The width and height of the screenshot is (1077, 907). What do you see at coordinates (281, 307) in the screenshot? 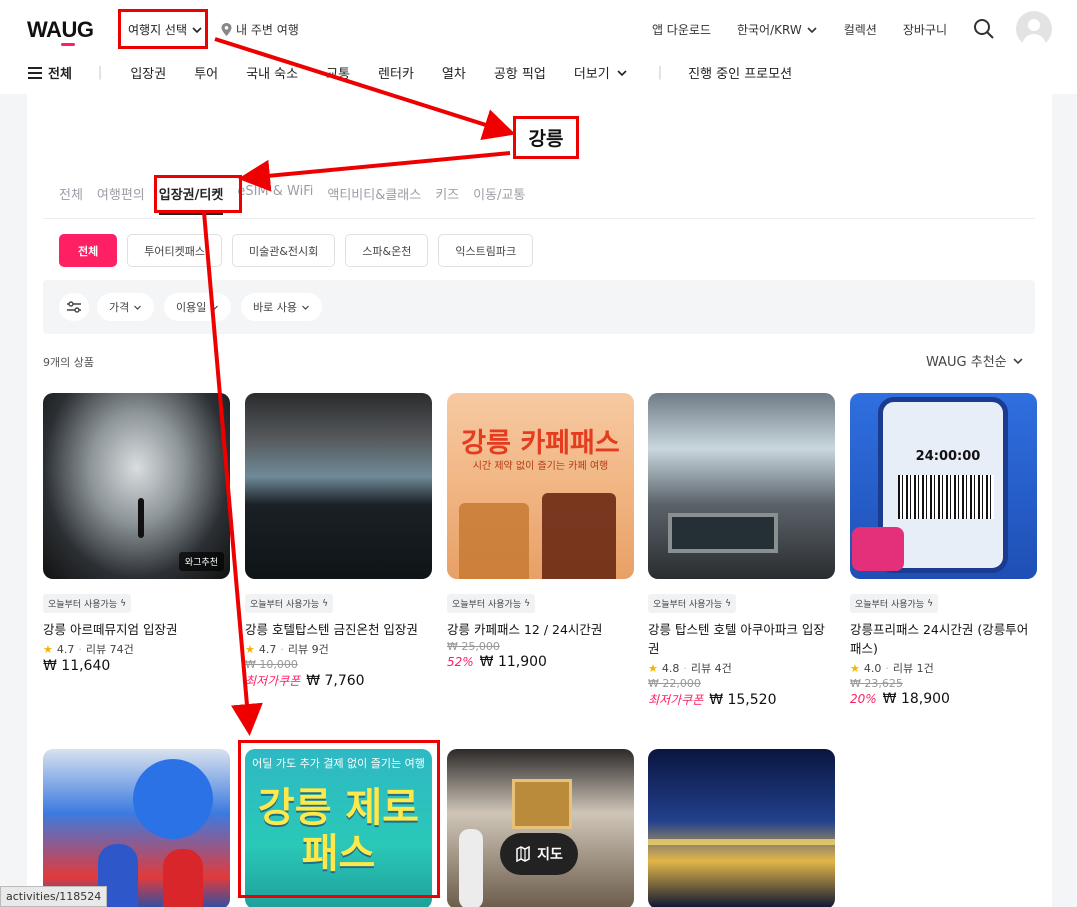
I see `instant-use-filter: 바로 사용` at bounding box center [281, 307].